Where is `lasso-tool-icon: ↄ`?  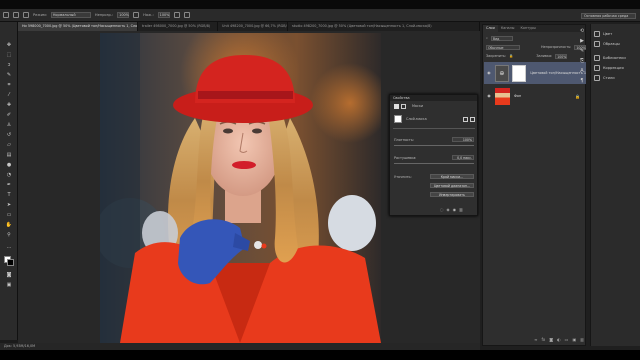
lasso-tool-icon: ↄ is located at coordinates (9, 65).